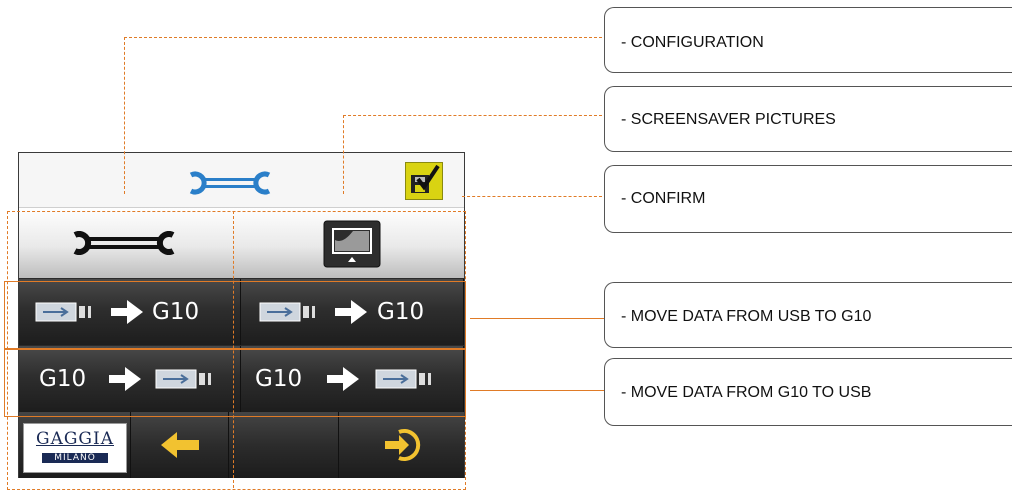  Describe the element at coordinates (746, 316) in the screenshot. I see `callout-label: - MOVE DATA FROM USB TO G10` at that location.